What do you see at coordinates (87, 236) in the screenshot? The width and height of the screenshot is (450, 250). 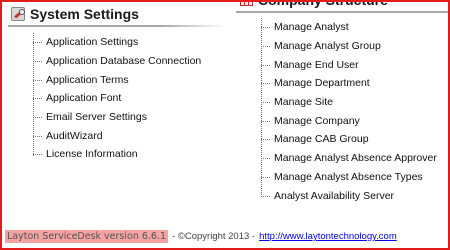 I see `version-label: Layton ServiceDesk version 6.6.1` at bounding box center [87, 236].